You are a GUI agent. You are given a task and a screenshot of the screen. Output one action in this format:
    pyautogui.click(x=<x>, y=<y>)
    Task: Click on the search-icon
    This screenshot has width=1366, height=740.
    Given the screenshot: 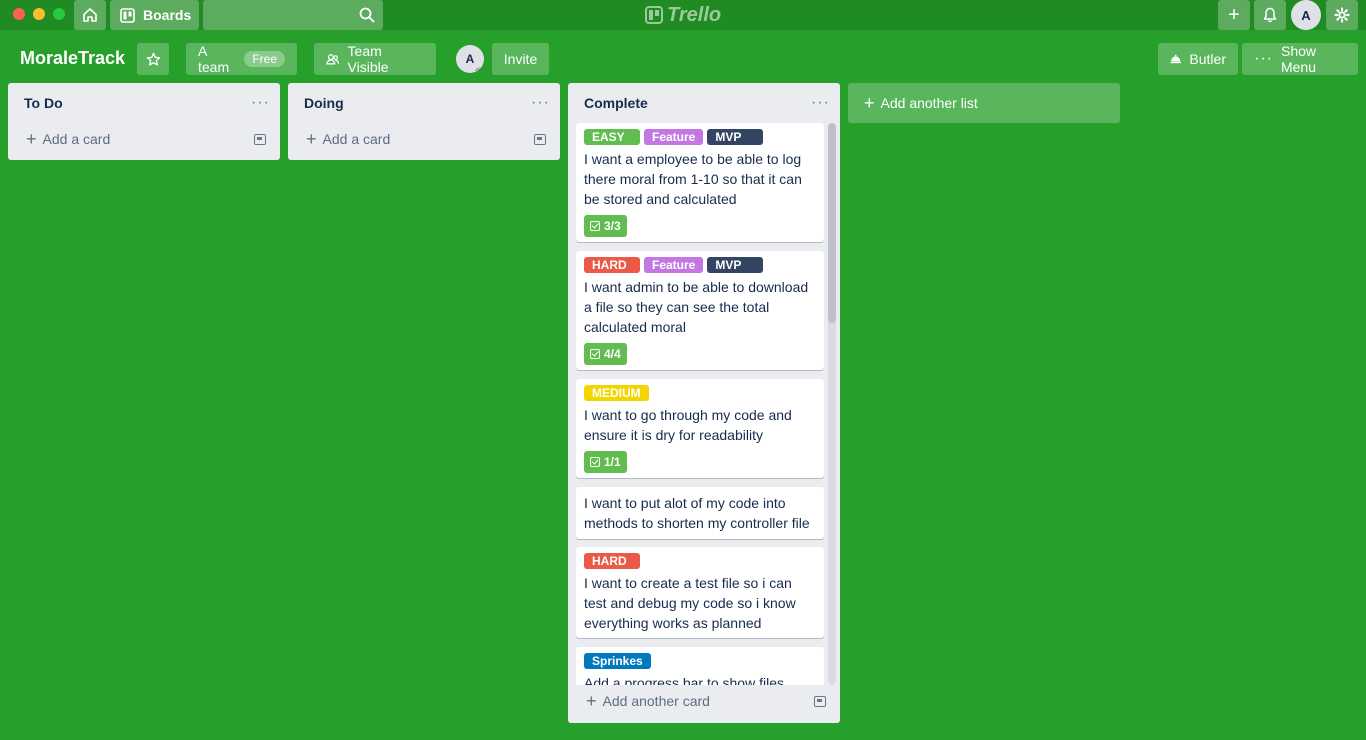 What is the action you would take?
    pyautogui.click(x=367, y=15)
    